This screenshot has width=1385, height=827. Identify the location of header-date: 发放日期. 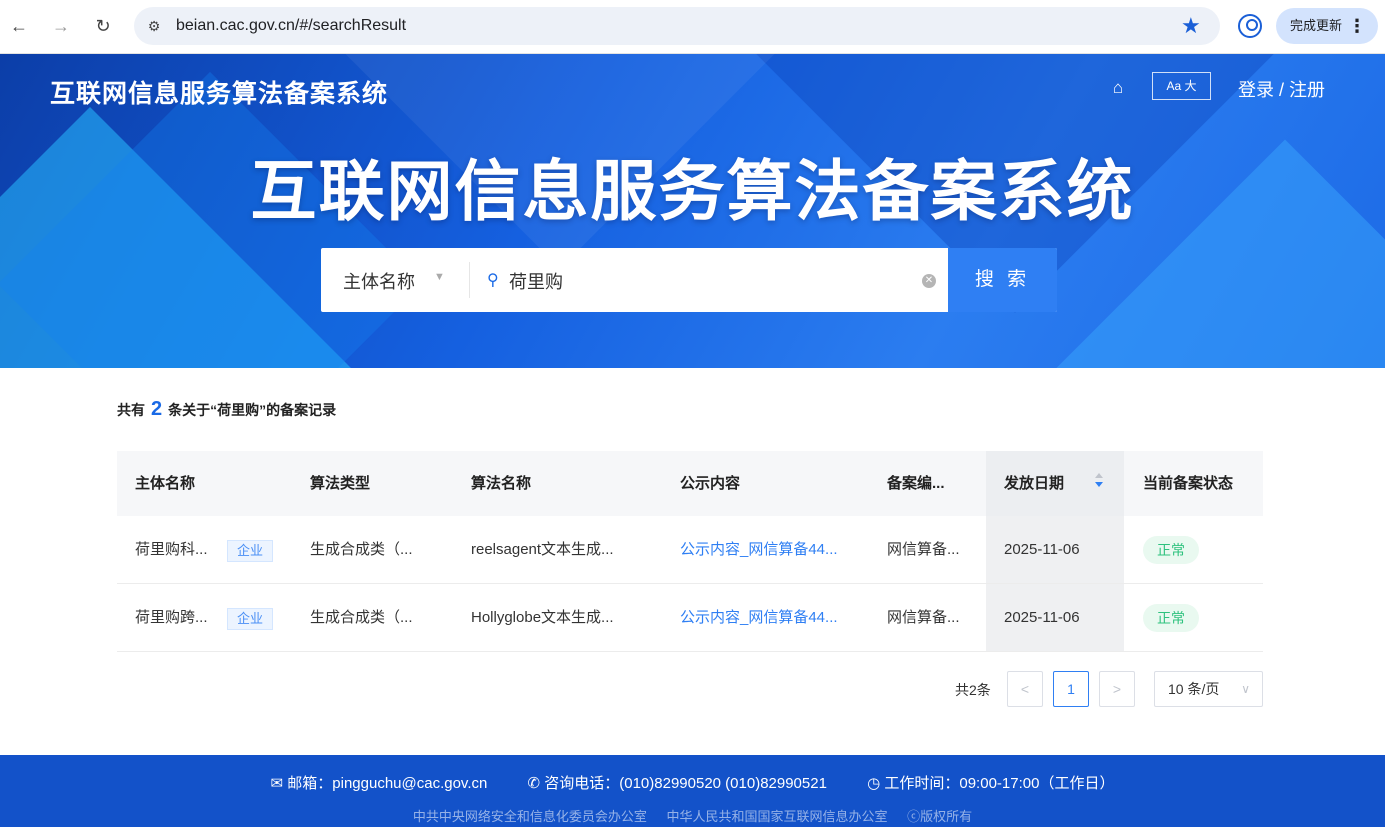
(1055, 483).